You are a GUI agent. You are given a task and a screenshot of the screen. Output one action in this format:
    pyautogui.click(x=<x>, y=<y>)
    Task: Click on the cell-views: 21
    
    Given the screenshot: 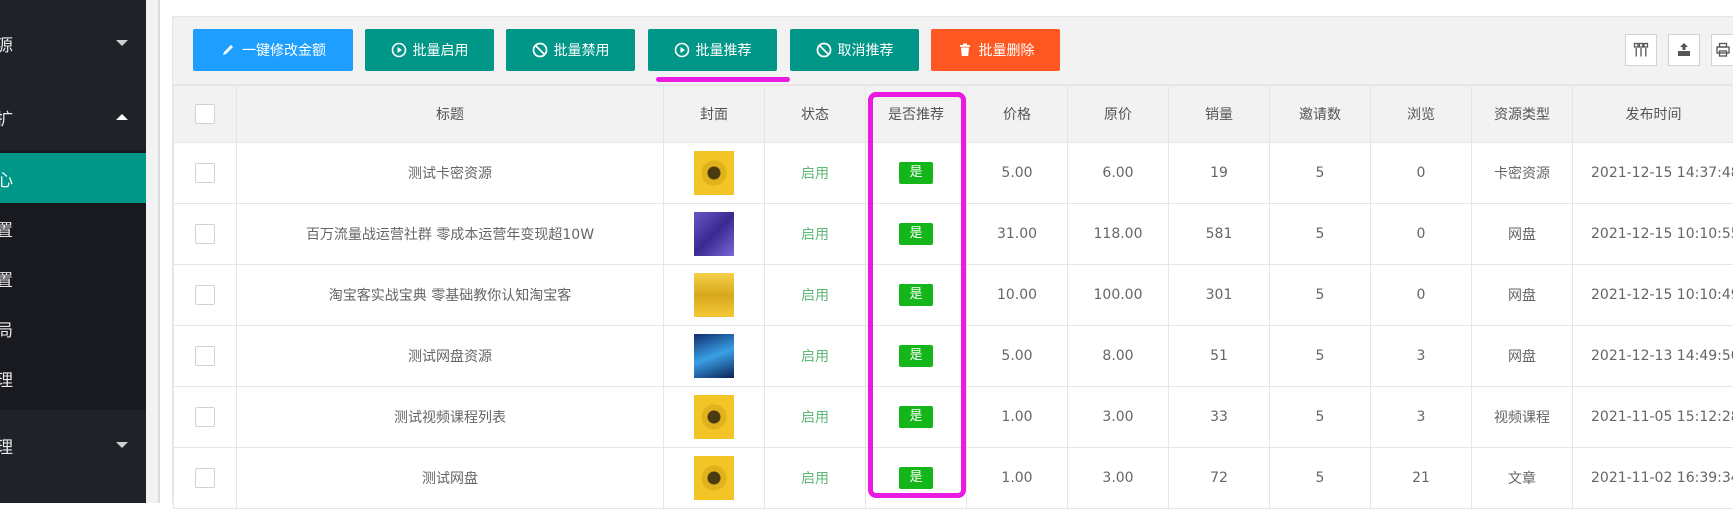 What is the action you would take?
    pyautogui.click(x=1421, y=478)
    